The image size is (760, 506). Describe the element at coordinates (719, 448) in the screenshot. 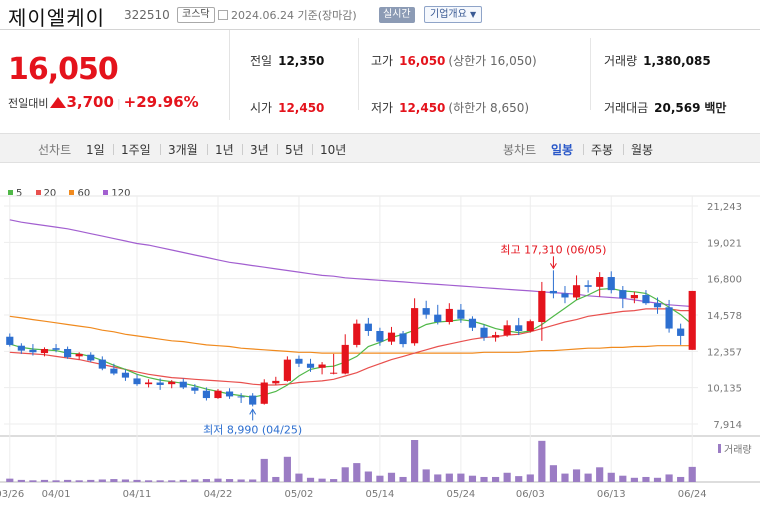

I see `volume-legend-swatch` at that location.